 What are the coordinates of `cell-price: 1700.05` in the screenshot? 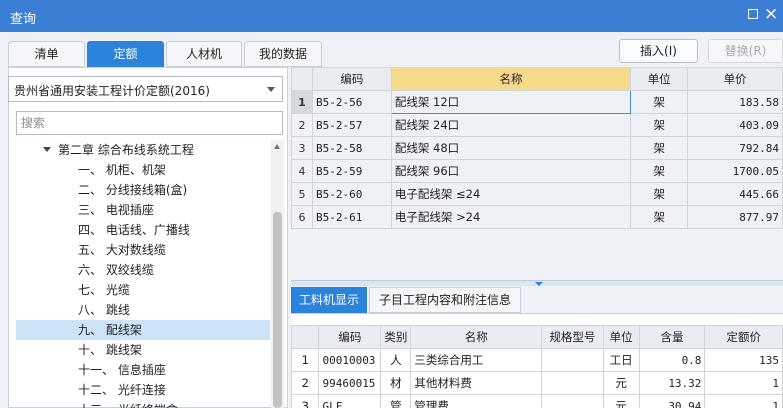 It's located at (735, 171).